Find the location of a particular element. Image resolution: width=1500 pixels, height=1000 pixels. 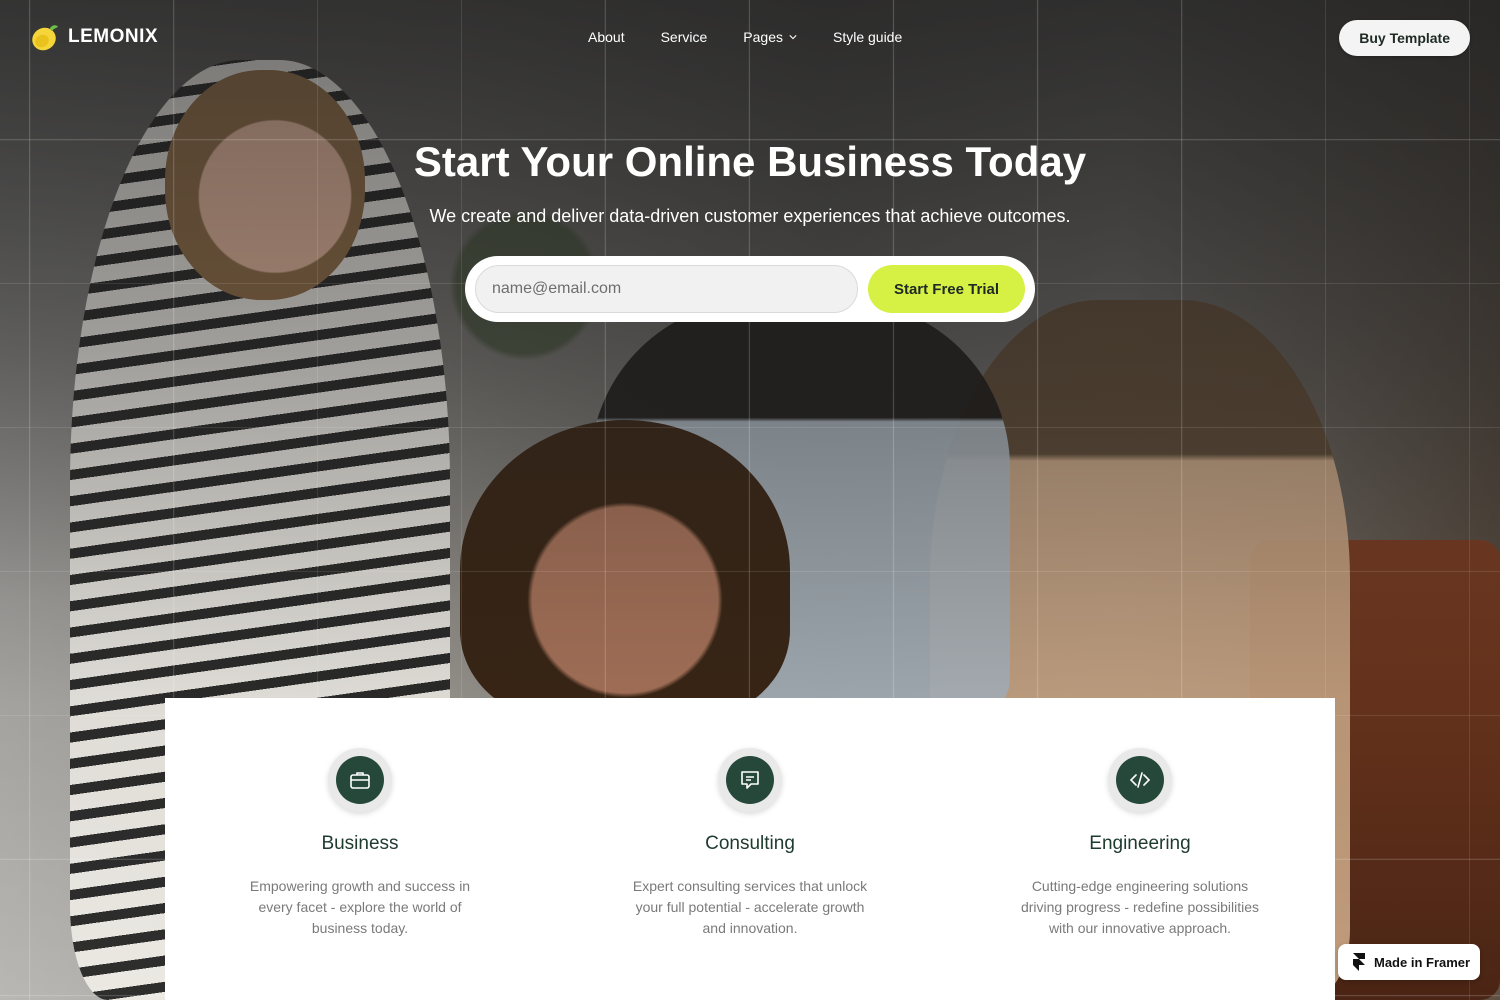

start-free-trial-button: Start Free Trial is located at coordinates (946, 289).